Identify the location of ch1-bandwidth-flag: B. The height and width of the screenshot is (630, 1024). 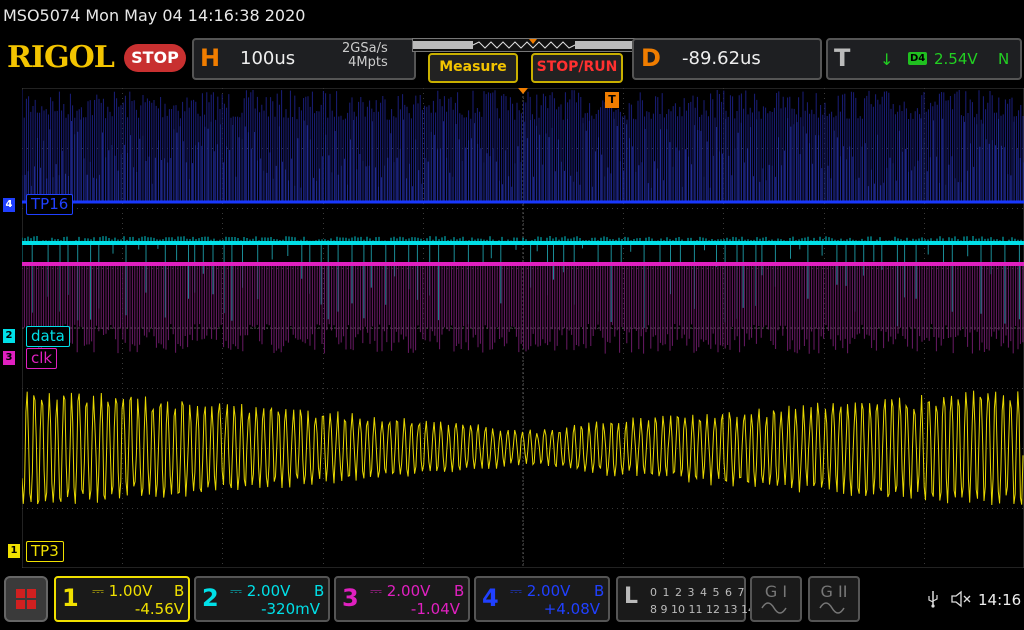
(179, 591).